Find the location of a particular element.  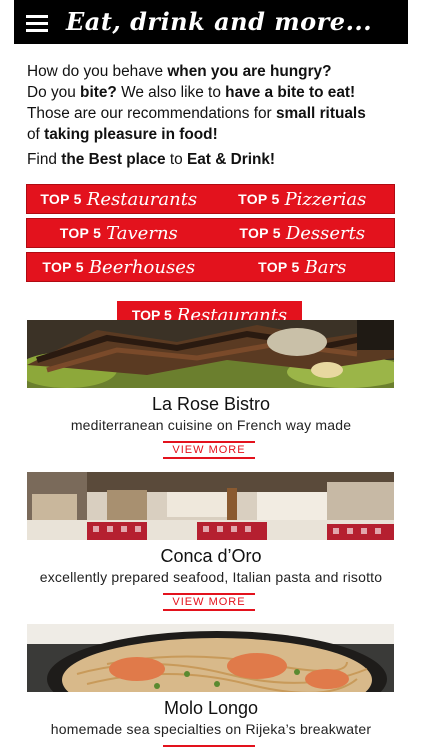

intro-line: Find the Best place to Eat & Drink! is located at coordinates (217, 159).